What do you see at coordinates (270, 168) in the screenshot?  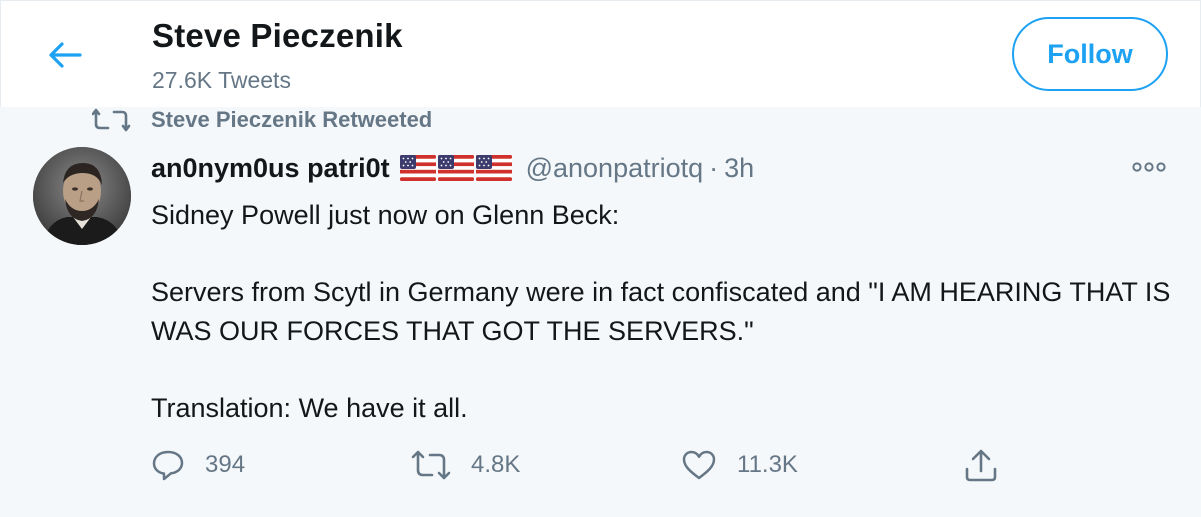 I see `author-display-name: an0nym0us patri0t` at bounding box center [270, 168].